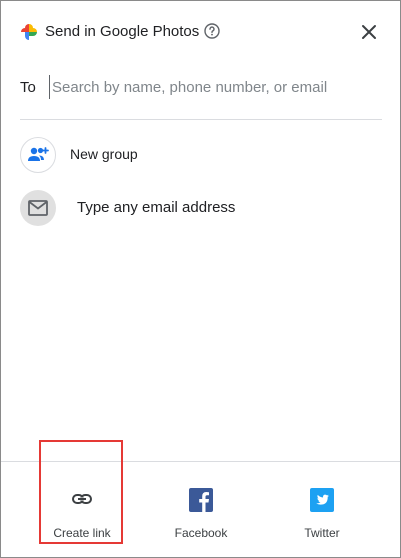 The height and width of the screenshot is (558, 401). I want to click on twitter-icon, so click(322, 500).